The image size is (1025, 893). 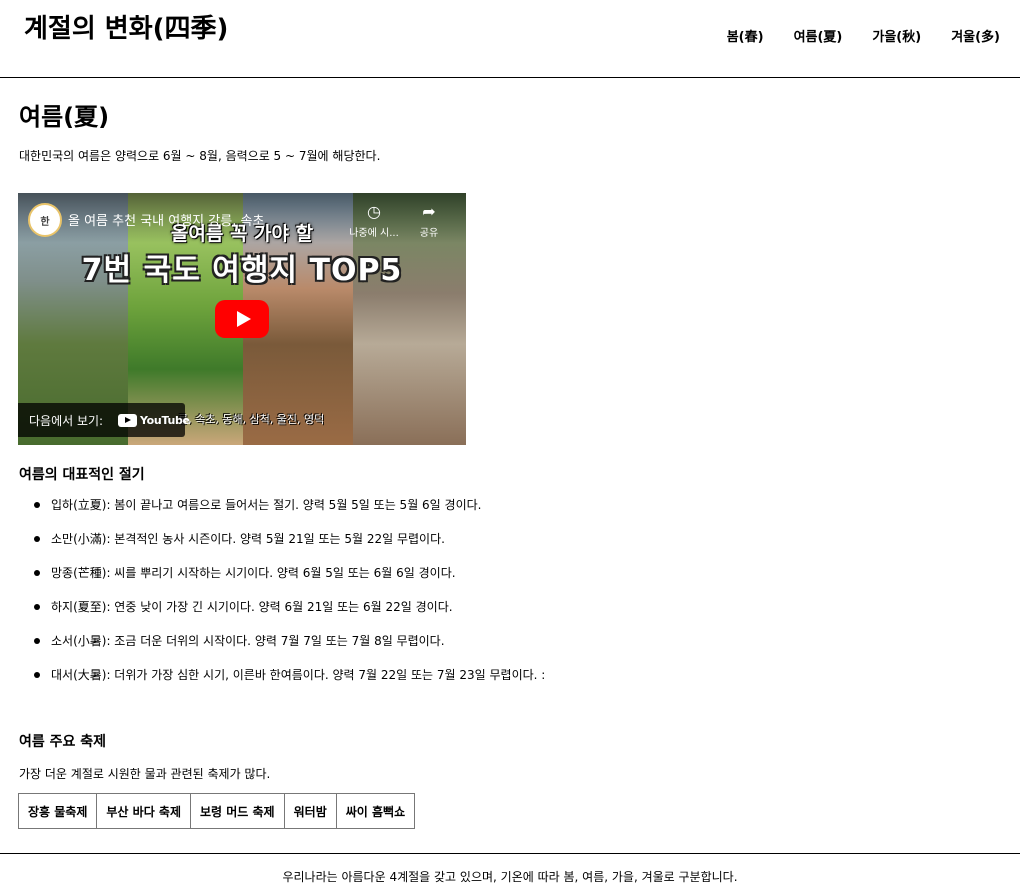 What do you see at coordinates (310, 811) in the screenshot?
I see `table-cell: 워터밤` at bounding box center [310, 811].